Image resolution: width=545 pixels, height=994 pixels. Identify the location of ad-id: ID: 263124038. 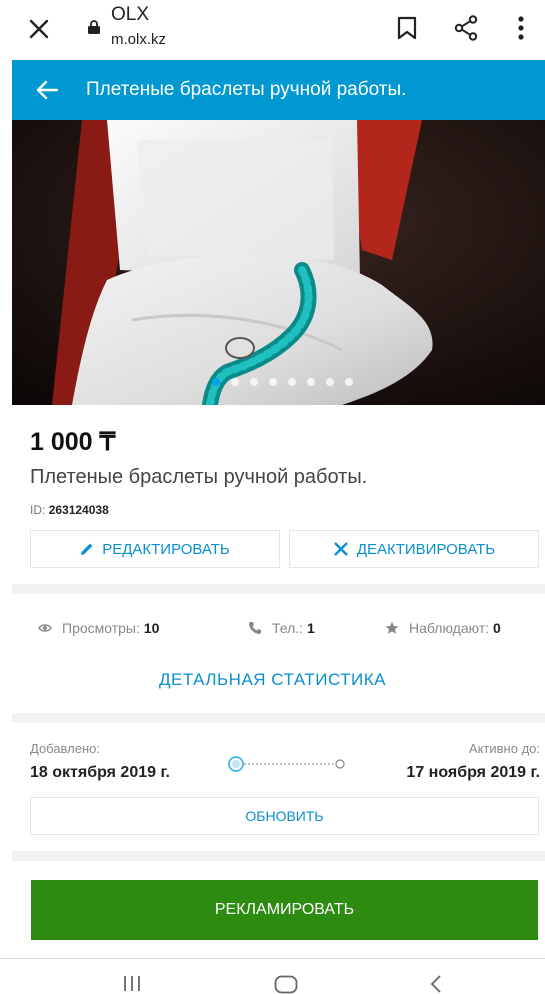
(69, 510).